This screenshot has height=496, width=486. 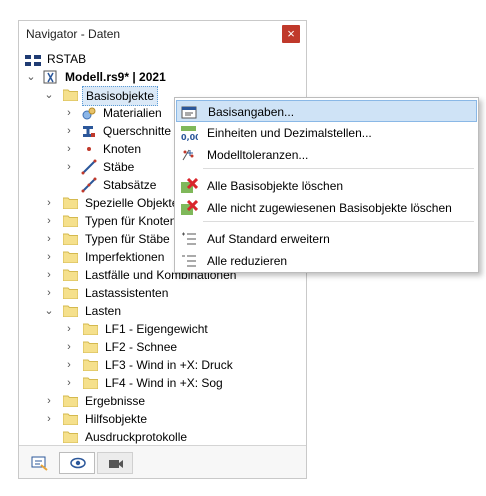 What do you see at coordinates (132, 203) in the screenshot?
I see `tree-item-label: Spezielle Objekte` at bounding box center [132, 203].